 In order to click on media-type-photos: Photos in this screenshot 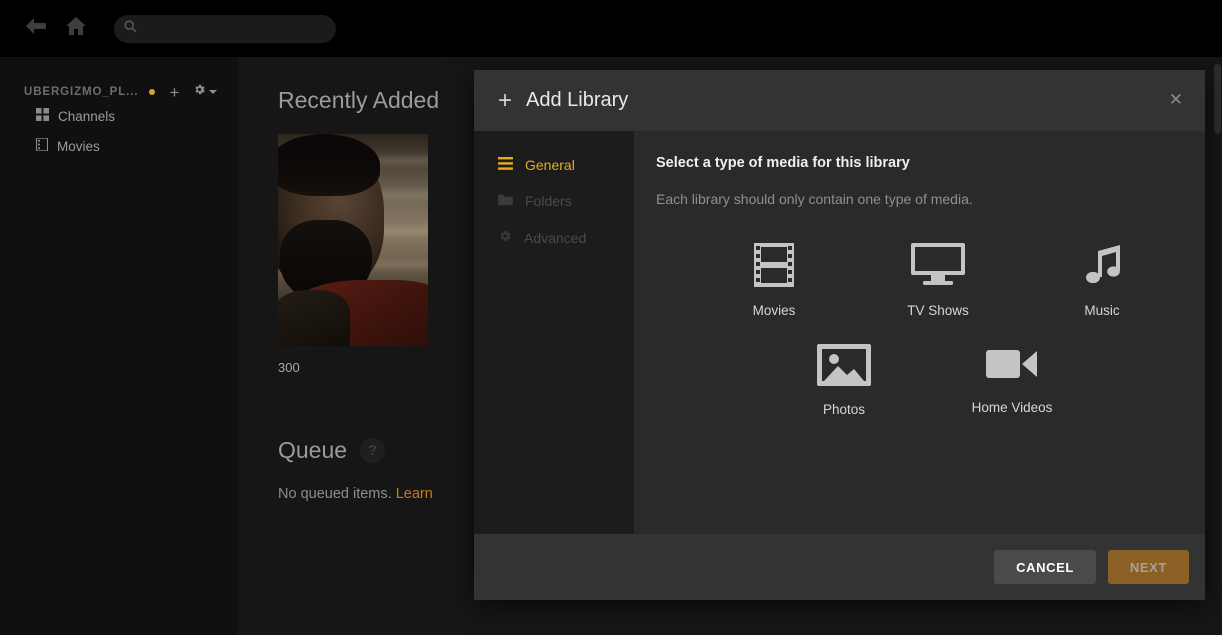, I will do `click(844, 380)`.